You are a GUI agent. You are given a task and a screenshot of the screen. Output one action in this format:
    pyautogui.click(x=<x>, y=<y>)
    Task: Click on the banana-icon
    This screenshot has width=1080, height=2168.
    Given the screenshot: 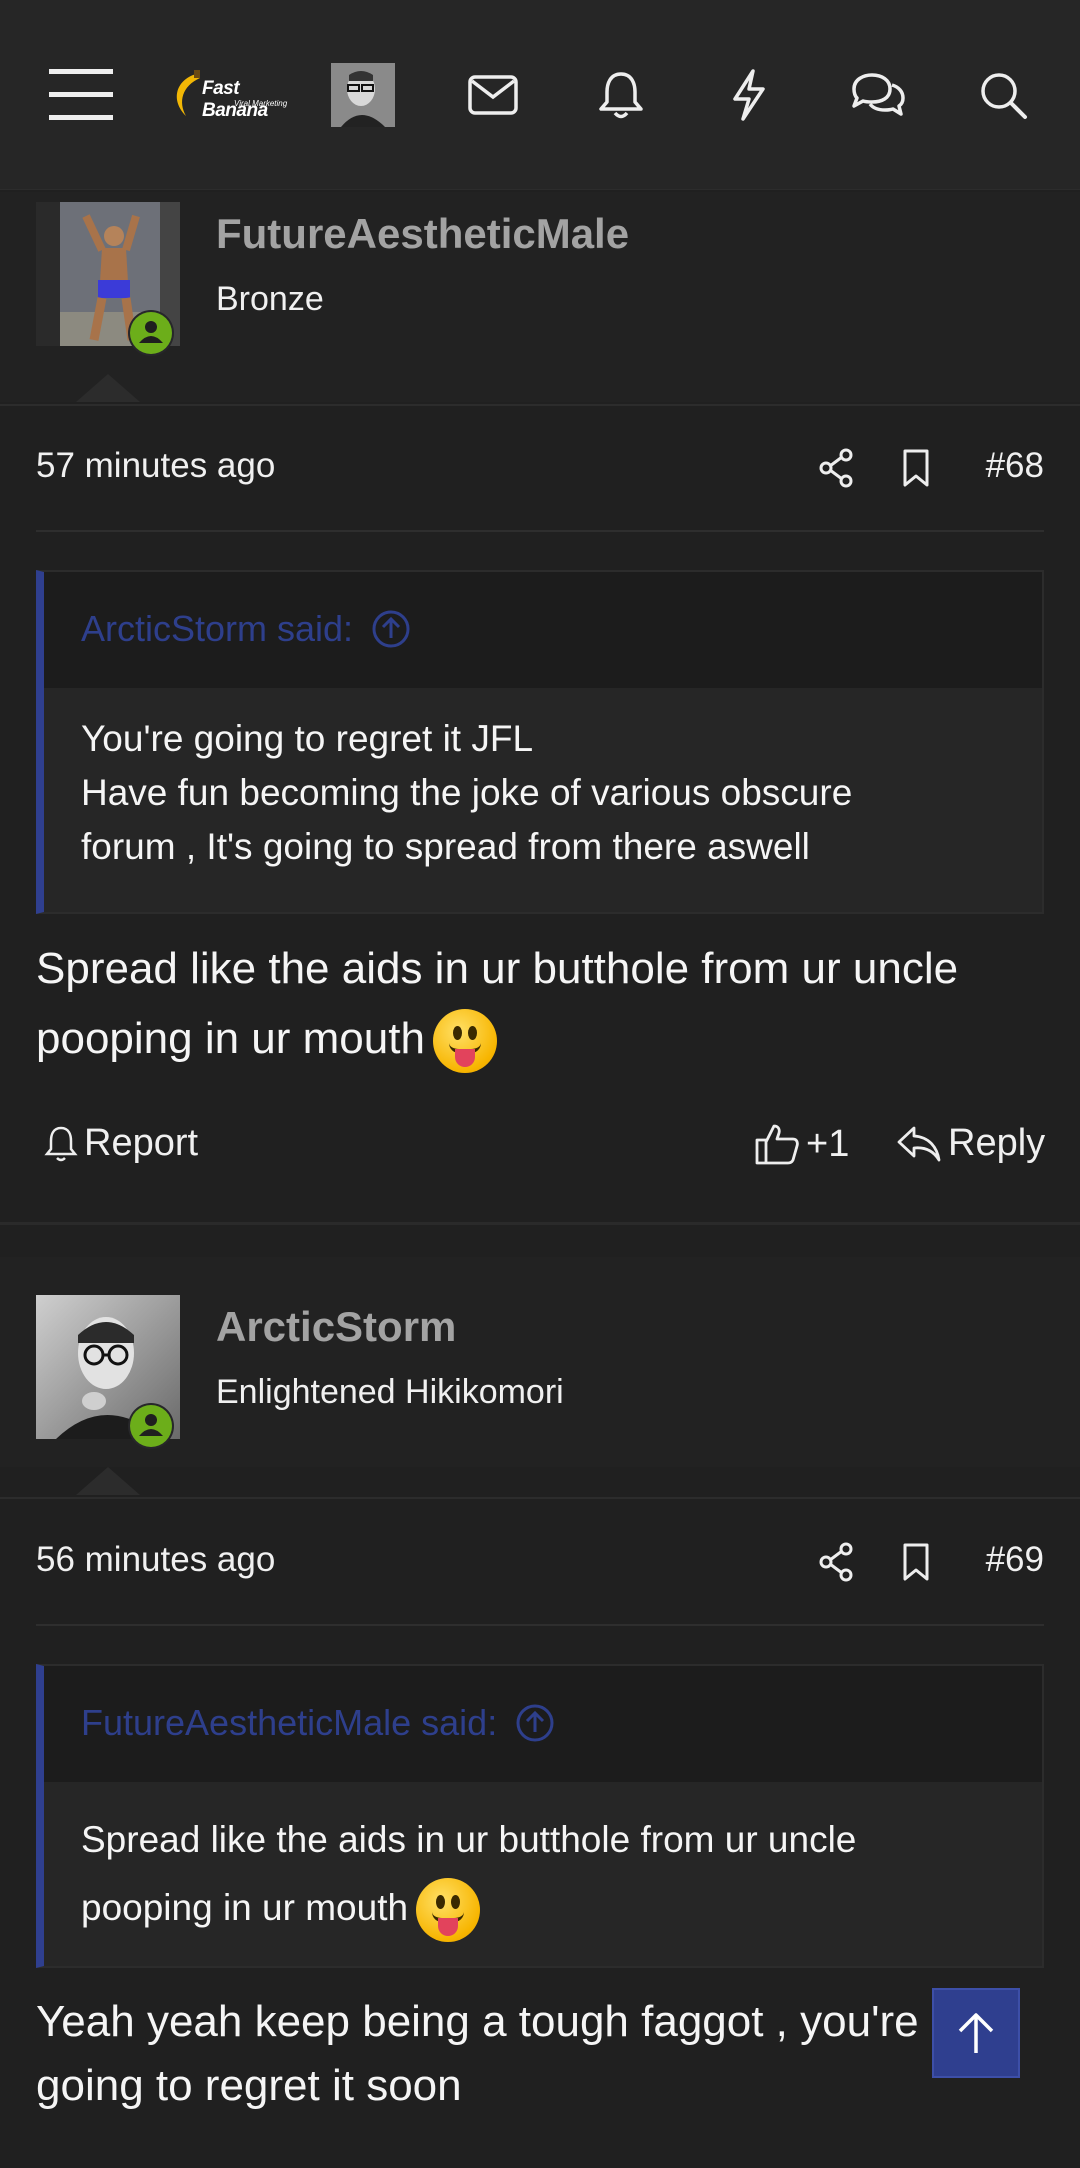 What is the action you would take?
    pyautogui.click(x=188, y=93)
    